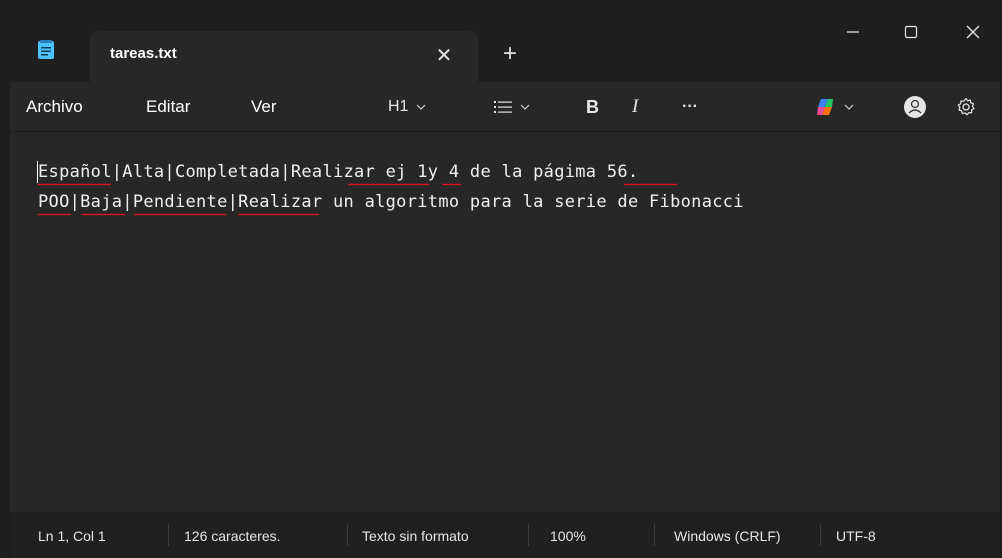 The image size is (1002, 558). I want to click on close-window-button, so click(973, 32).